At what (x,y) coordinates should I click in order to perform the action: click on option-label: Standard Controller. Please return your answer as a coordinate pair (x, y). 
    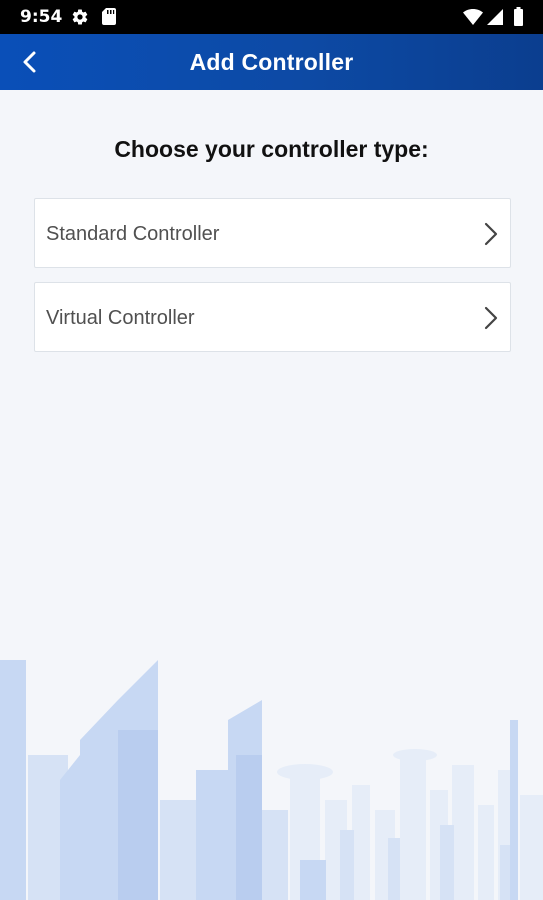
    Looking at the image, I should click on (133, 234).